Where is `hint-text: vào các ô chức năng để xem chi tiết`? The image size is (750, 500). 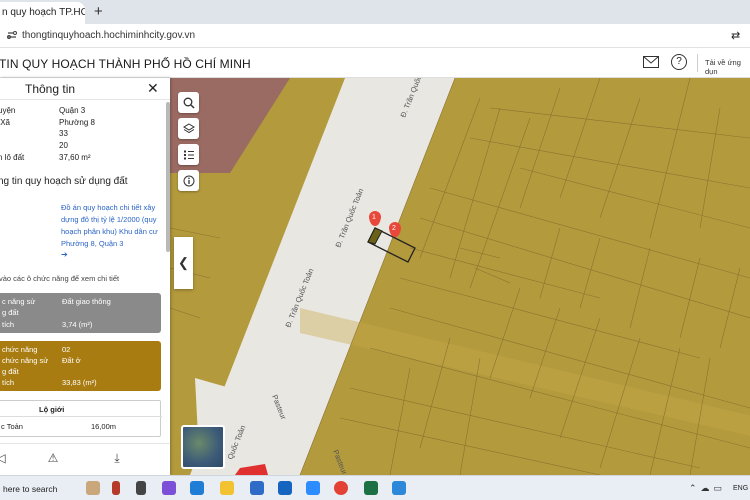
hint-text: vào các ô chức năng để xem chi tiết is located at coordinates (60, 278).